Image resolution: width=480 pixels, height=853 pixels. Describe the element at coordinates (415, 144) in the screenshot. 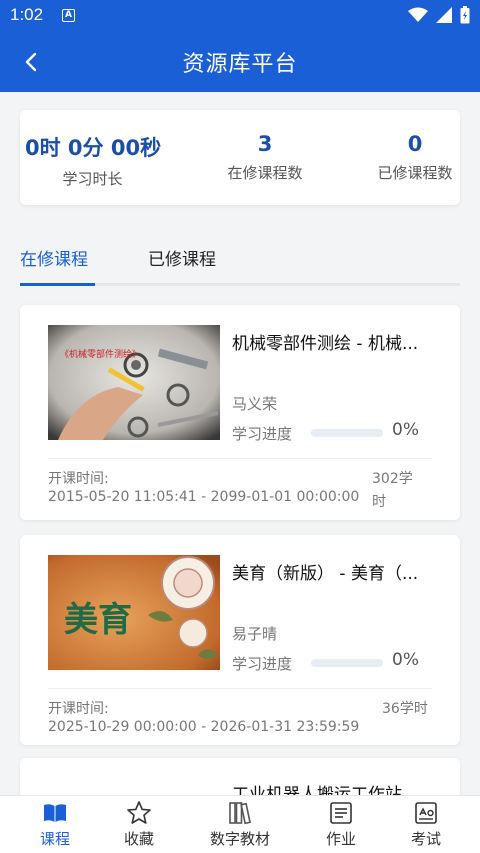

I see `stat-value: 0` at that location.